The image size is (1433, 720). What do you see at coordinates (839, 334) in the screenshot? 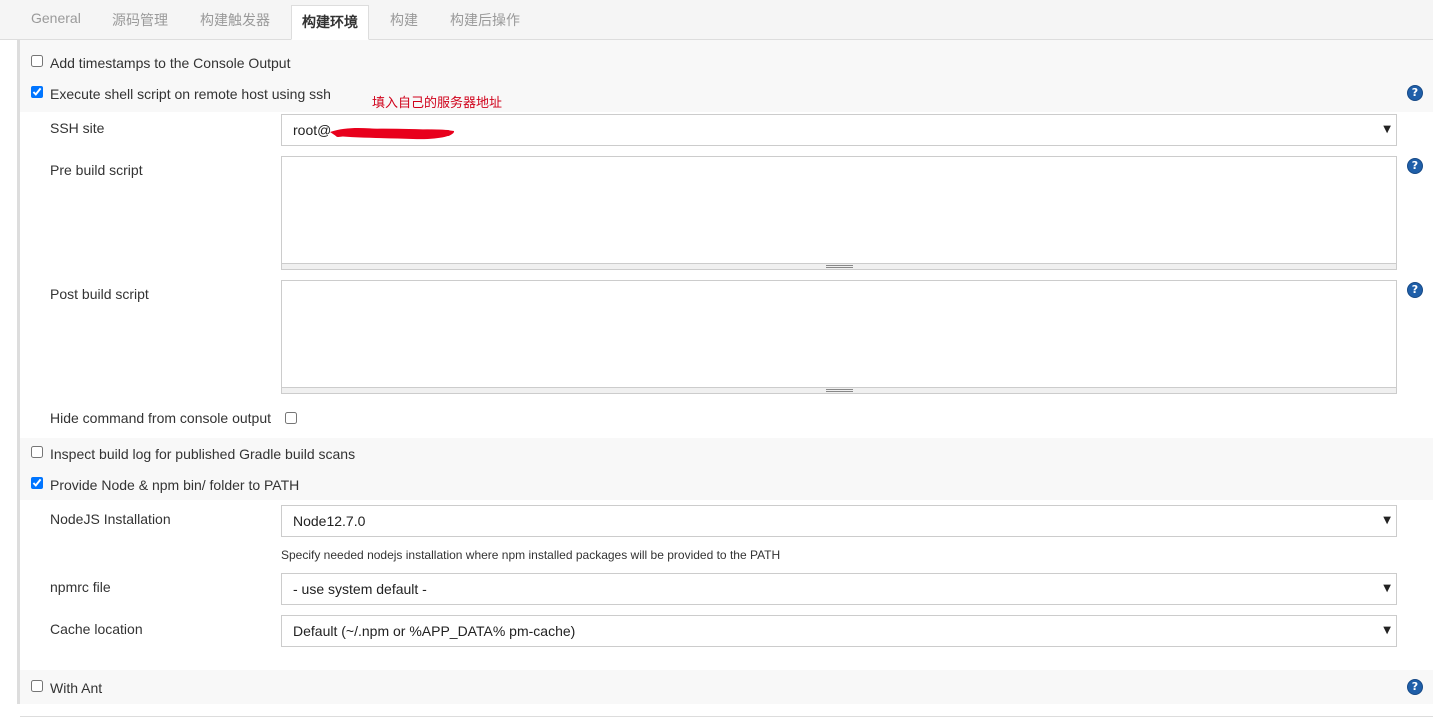
I see `post-build-script-input` at bounding box center [839, 334].